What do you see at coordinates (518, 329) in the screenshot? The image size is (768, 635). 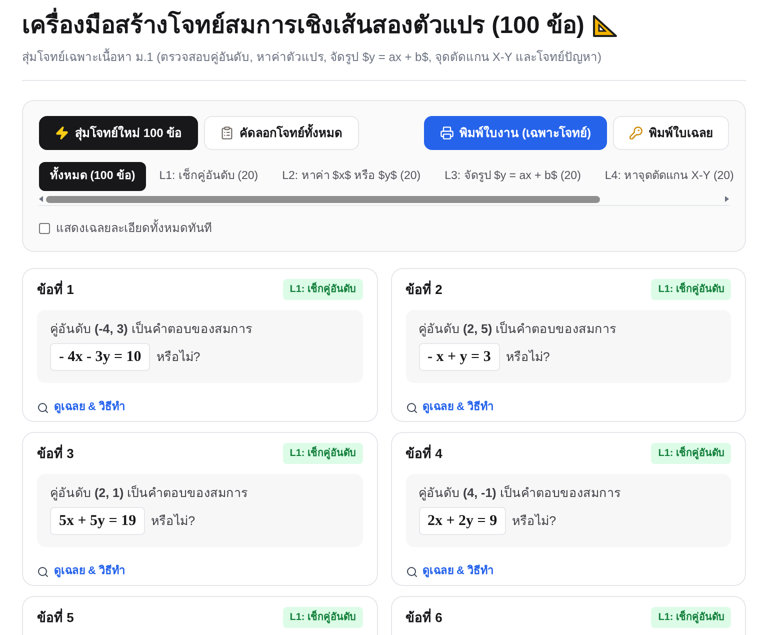 I see `question-text: คู่อันดับ (2, 5) เป็นคำตอบของสมการ` at bounding box center [518, 329].